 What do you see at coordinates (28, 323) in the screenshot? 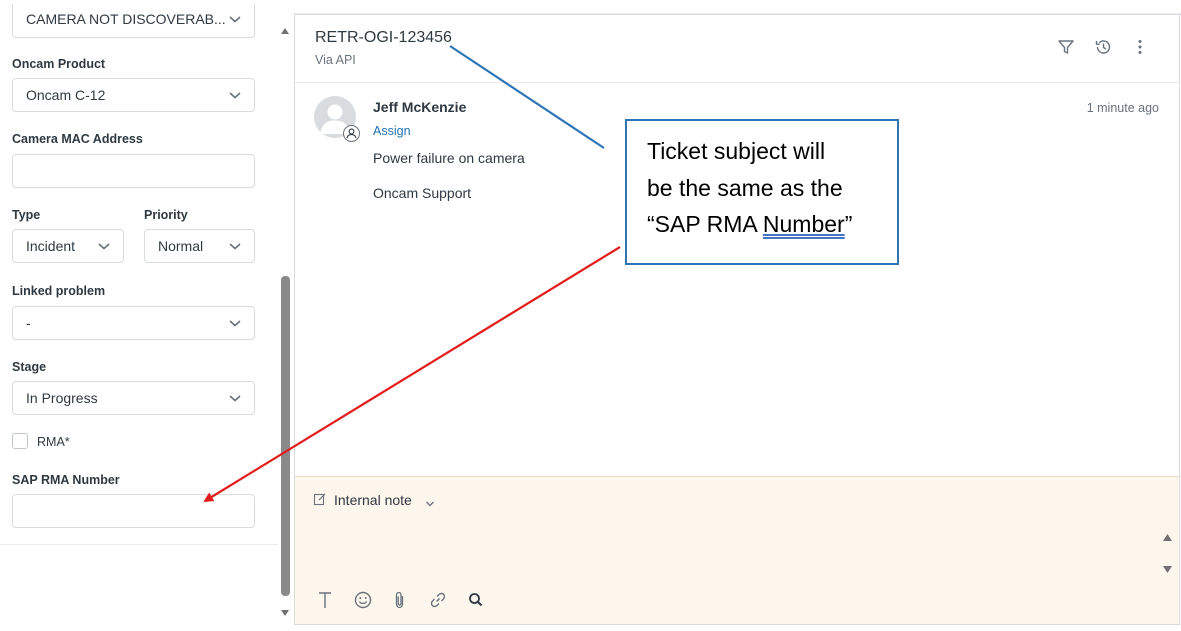
I see `linked-problem-value: -` at bounding box center [28, 323].